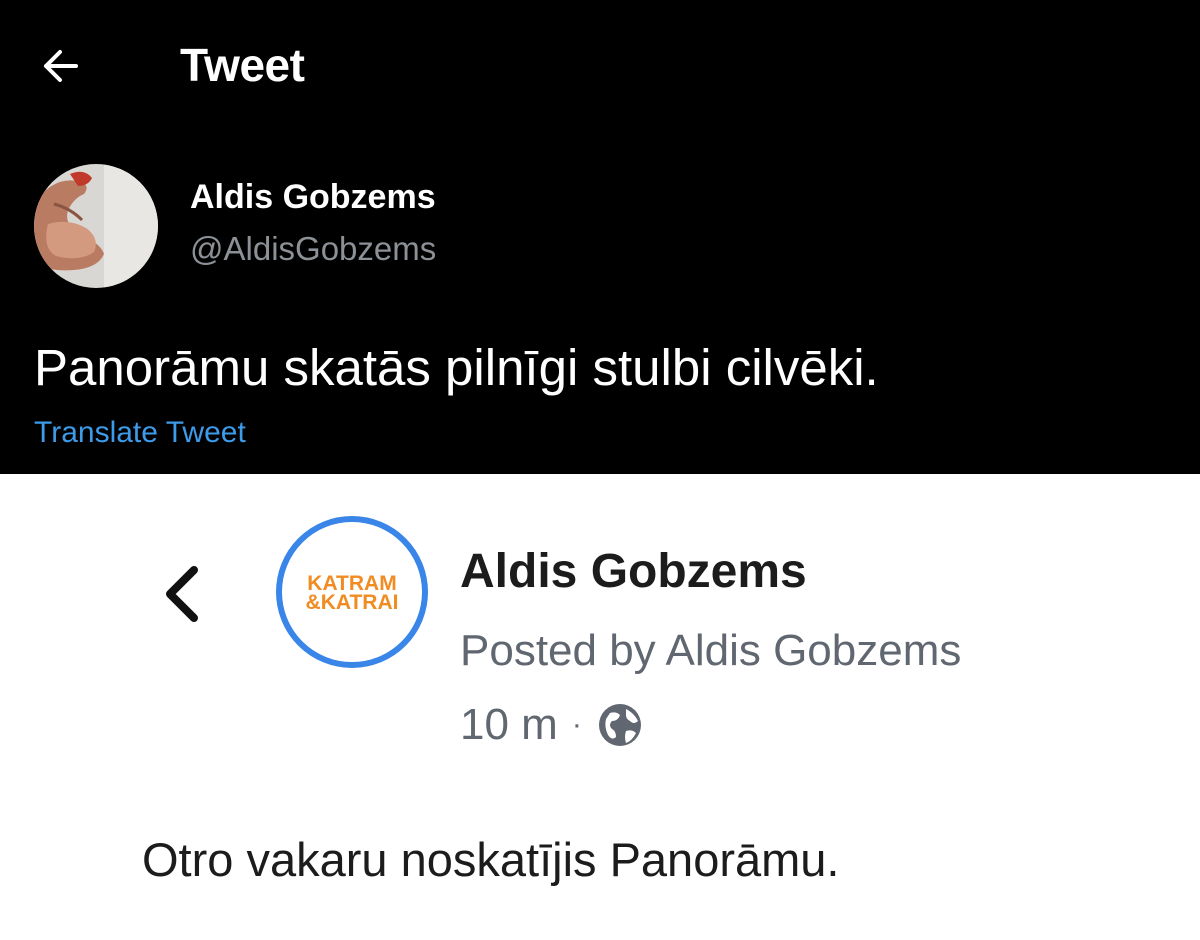 Image resolution: width=1200 pixels, height=940 pixels. I want to click on logo-line-2: &KATRAI, so click(352, 602).